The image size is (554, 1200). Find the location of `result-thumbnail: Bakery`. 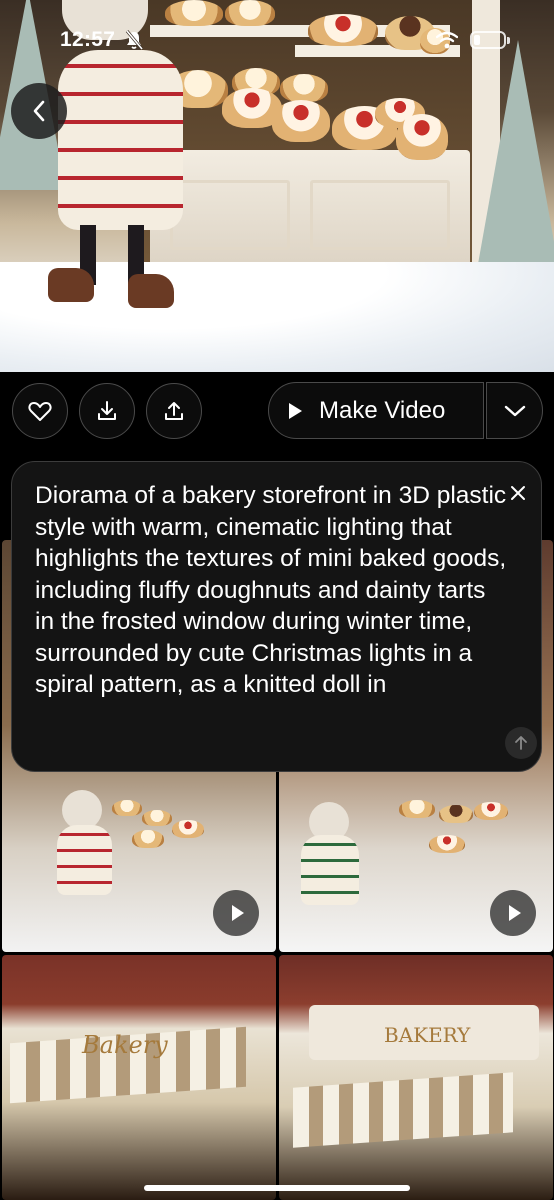

result-thumbnail: Bakery is located at coordinates (139, 1077).